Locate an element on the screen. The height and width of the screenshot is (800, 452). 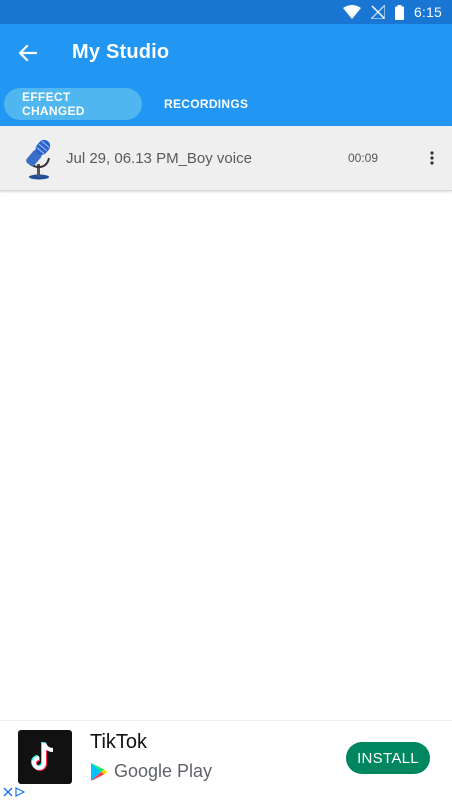
tiktok-app-icon is located at coordinates (45, 757).